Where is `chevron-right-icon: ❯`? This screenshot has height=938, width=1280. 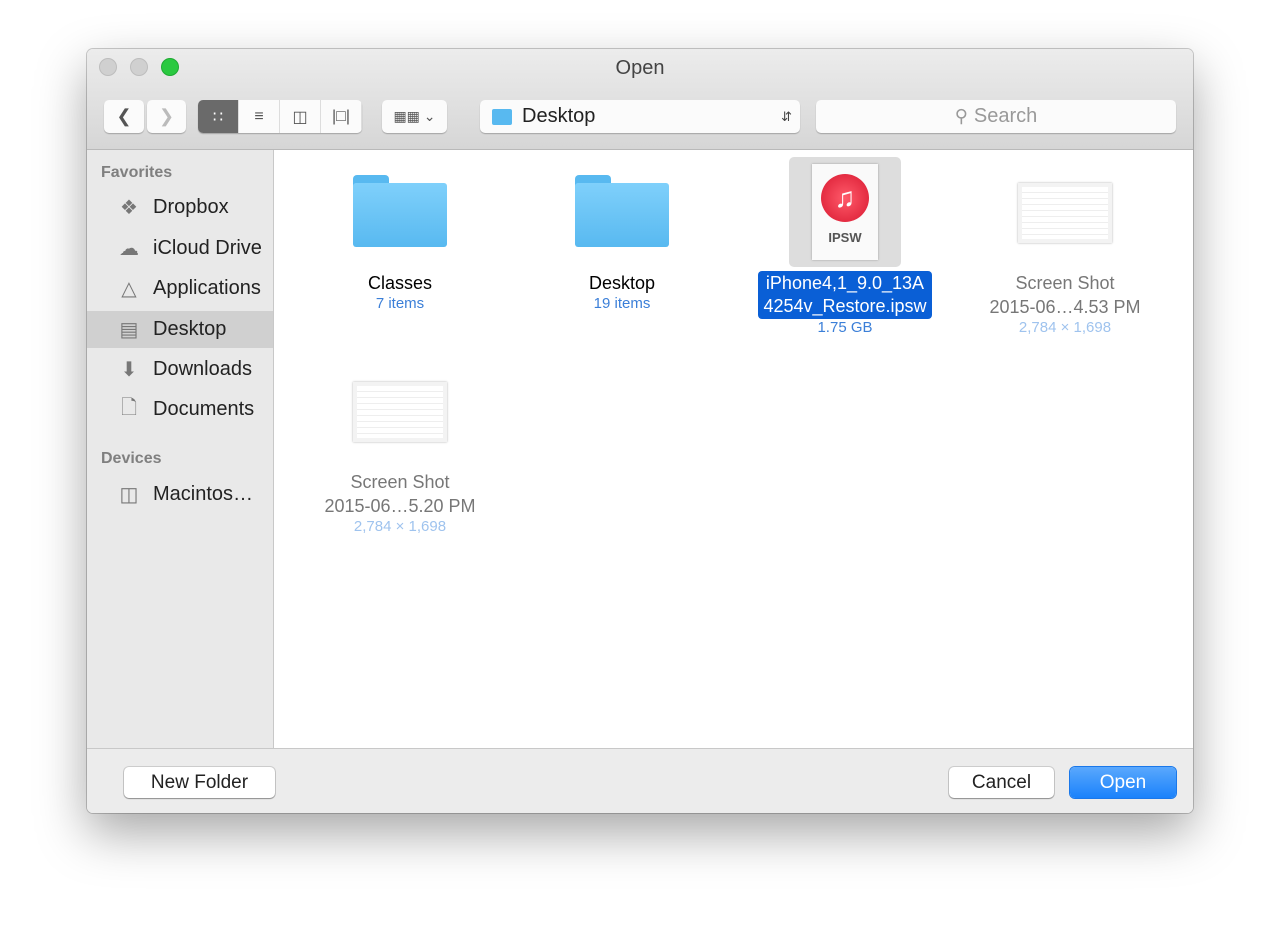 chevron-right-icon: ❯ is located at coordinates (166, 116).